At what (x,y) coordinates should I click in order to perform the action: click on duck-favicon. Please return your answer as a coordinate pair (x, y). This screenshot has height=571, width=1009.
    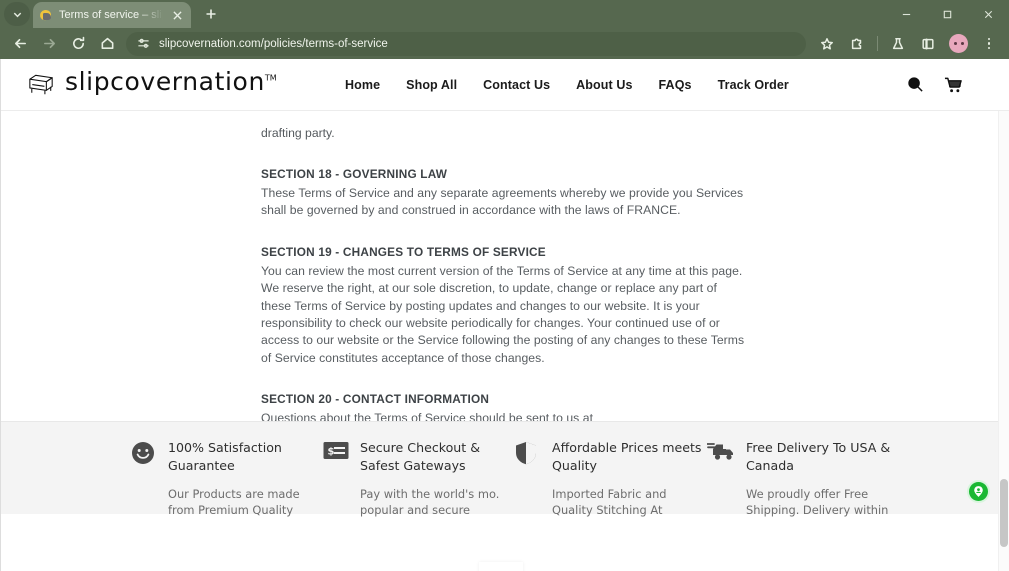
    Looking at the image, I should click on (46, 15).